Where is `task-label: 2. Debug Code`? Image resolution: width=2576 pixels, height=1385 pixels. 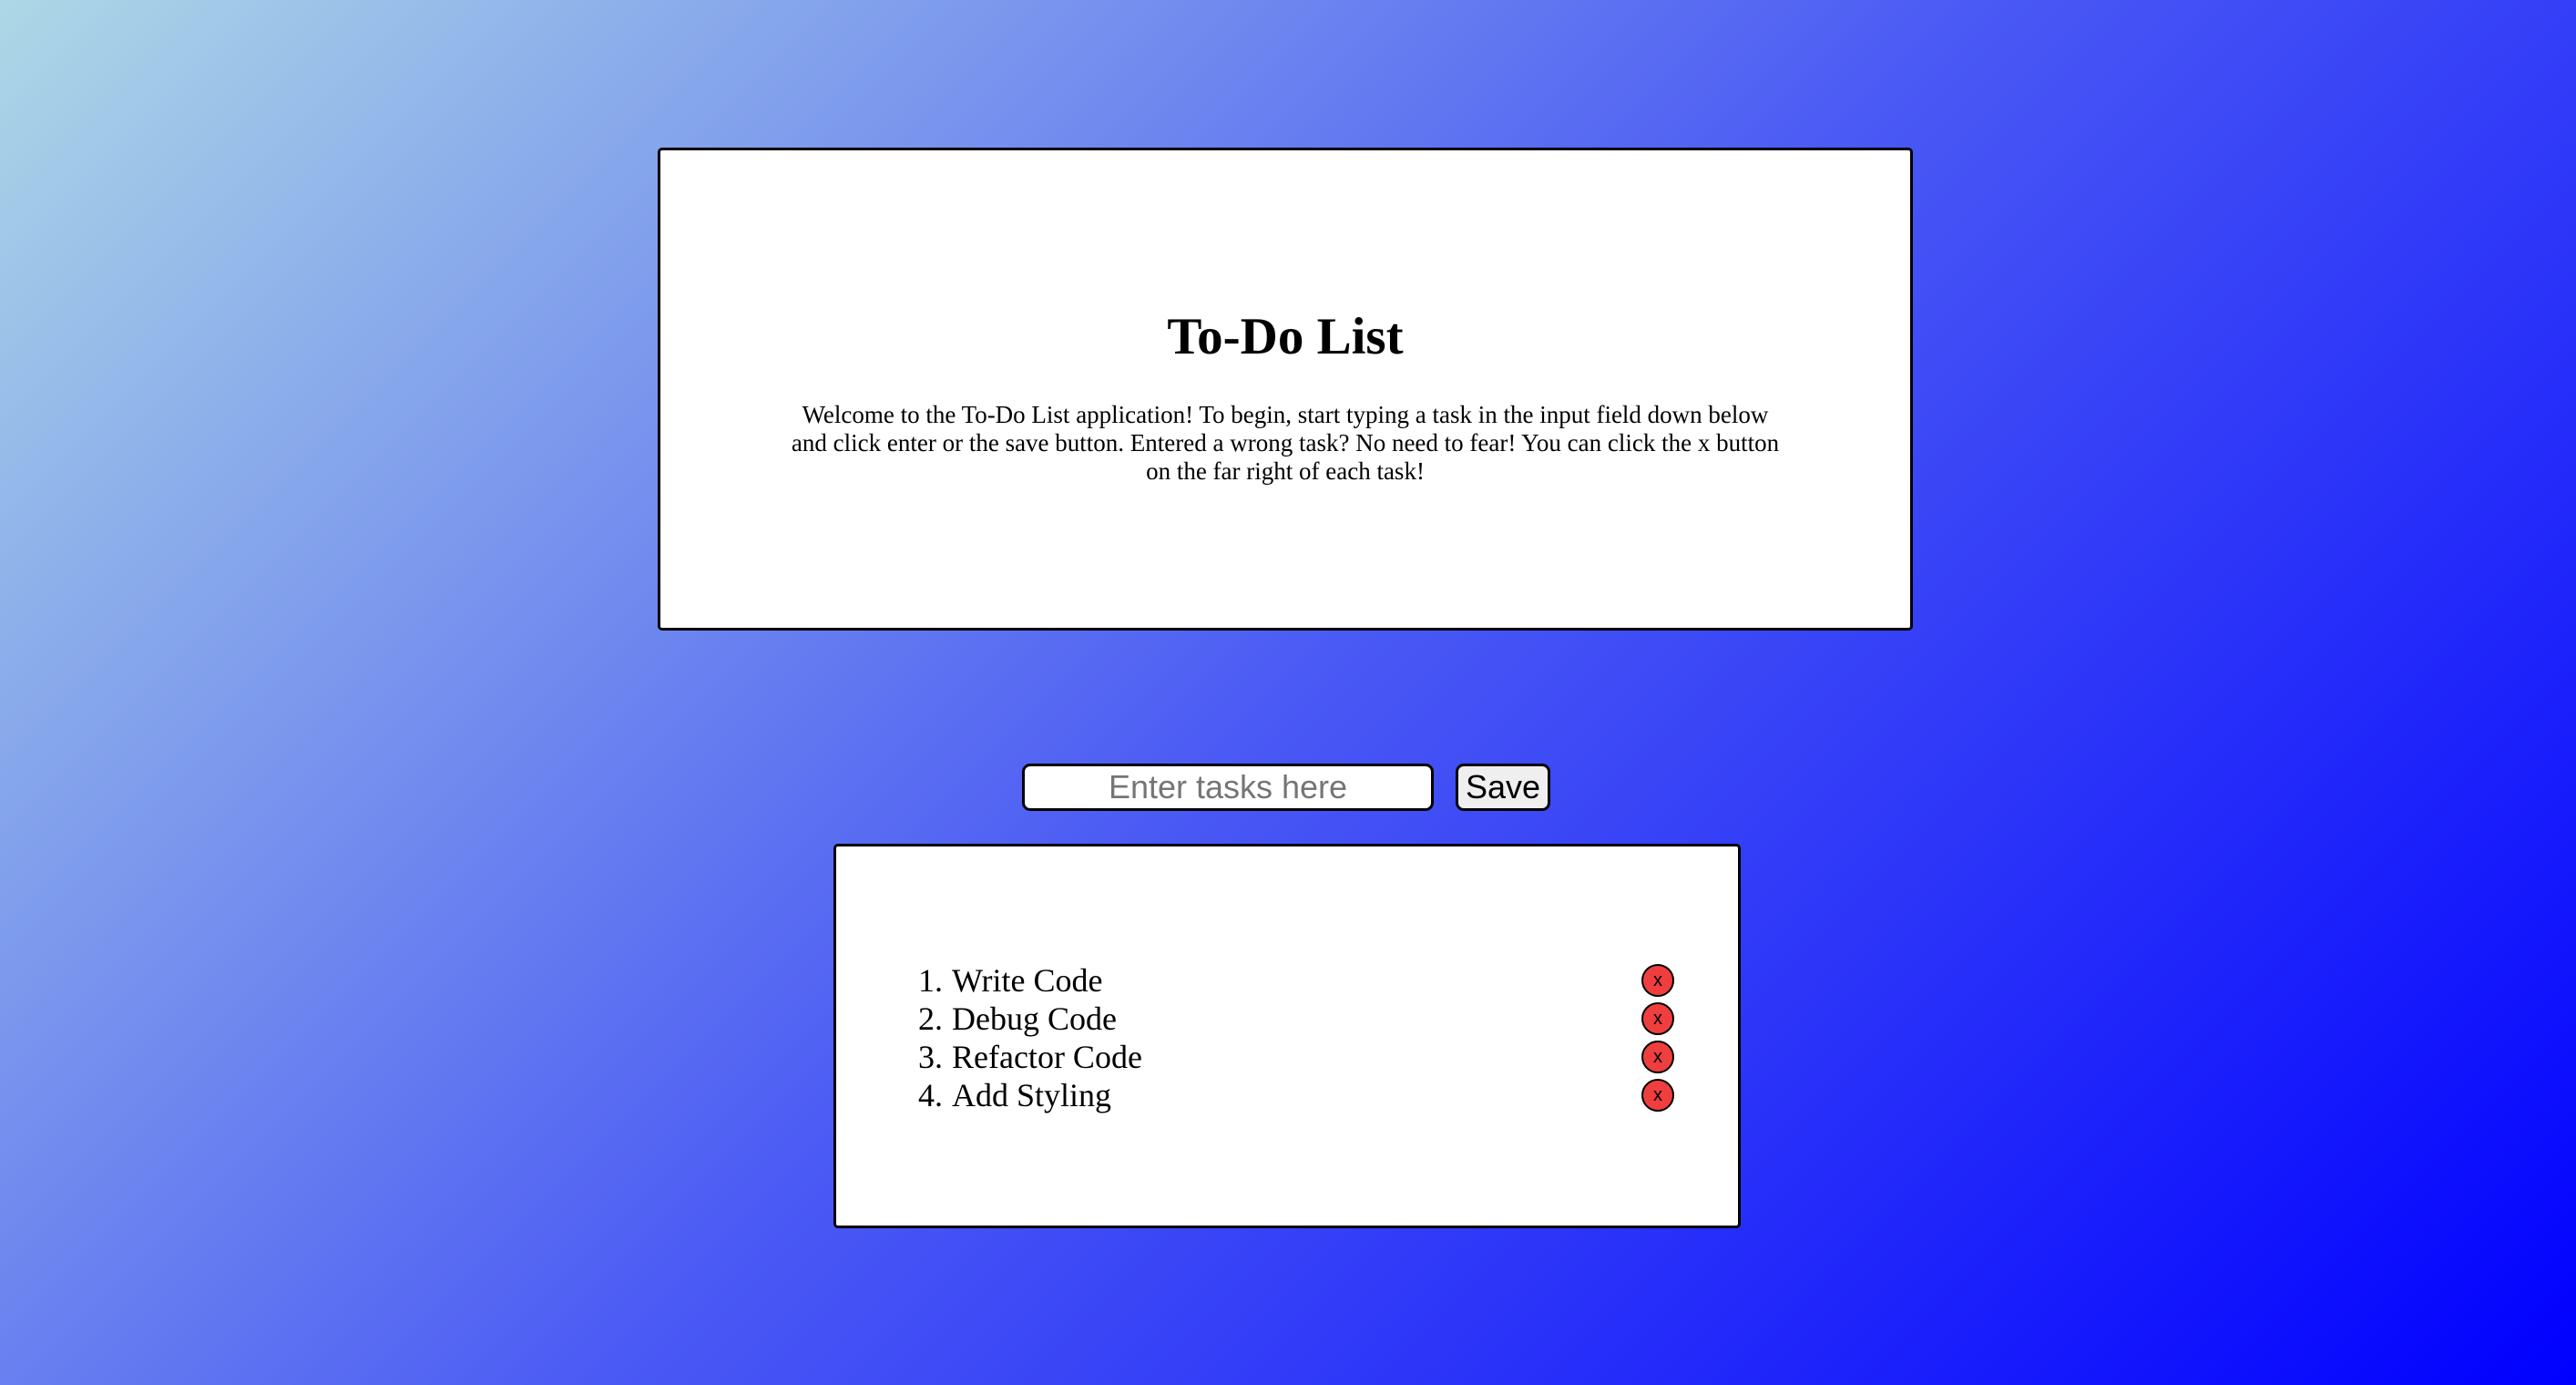 task-label: 2. Debug Code is located at coordinates (1017, 1019).